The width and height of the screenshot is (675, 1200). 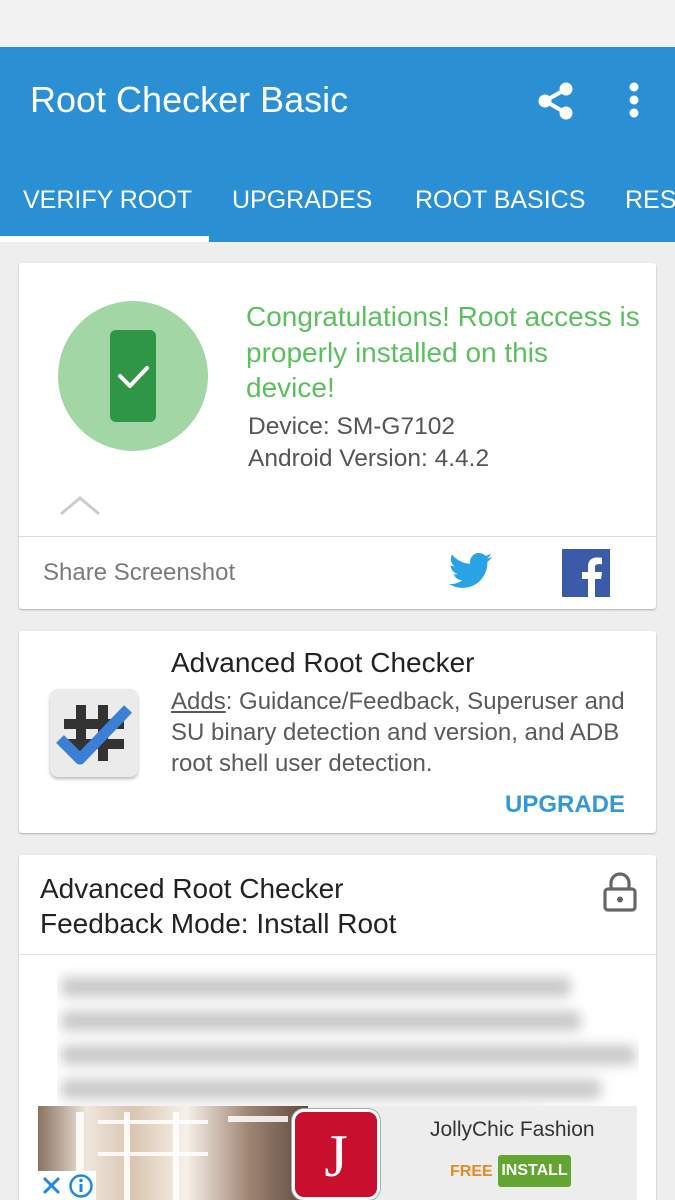 I want to click on ad-install-button: INSTALL, so click(x=534, y=1171).